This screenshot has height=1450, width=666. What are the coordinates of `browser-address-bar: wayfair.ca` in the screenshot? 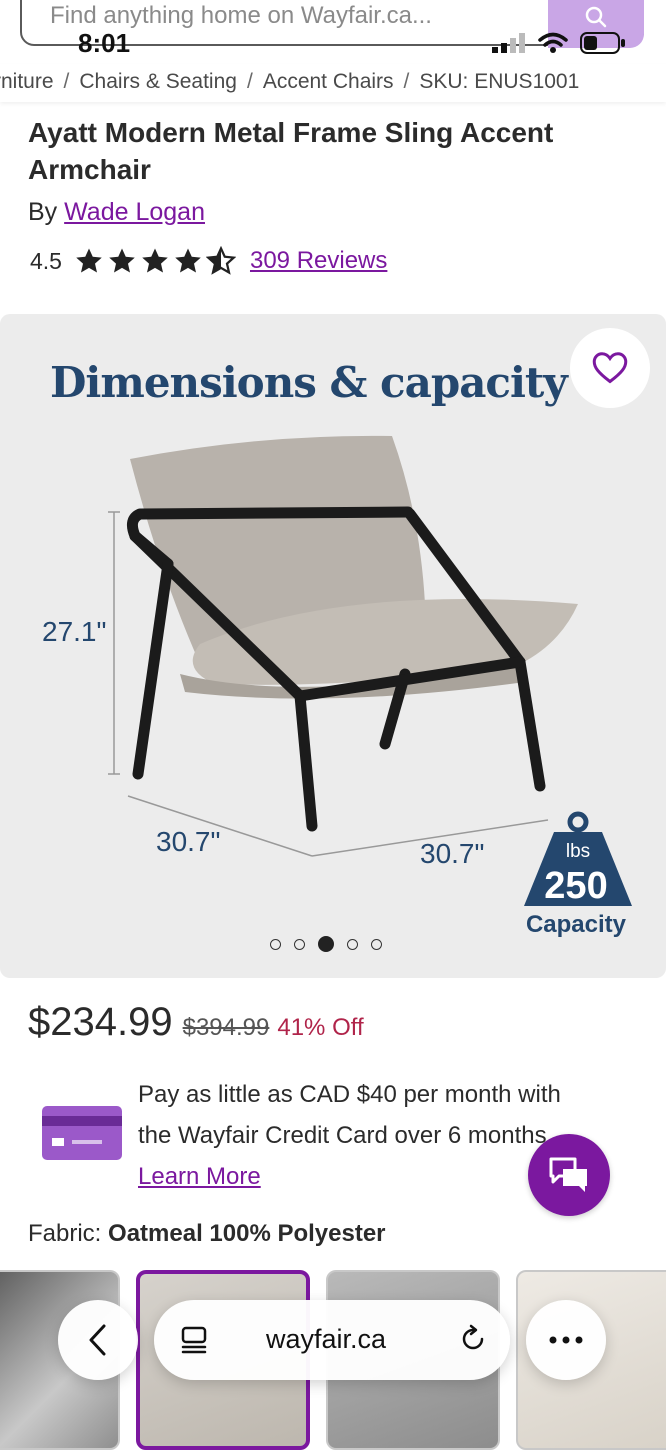 It's located at (332, 1340).